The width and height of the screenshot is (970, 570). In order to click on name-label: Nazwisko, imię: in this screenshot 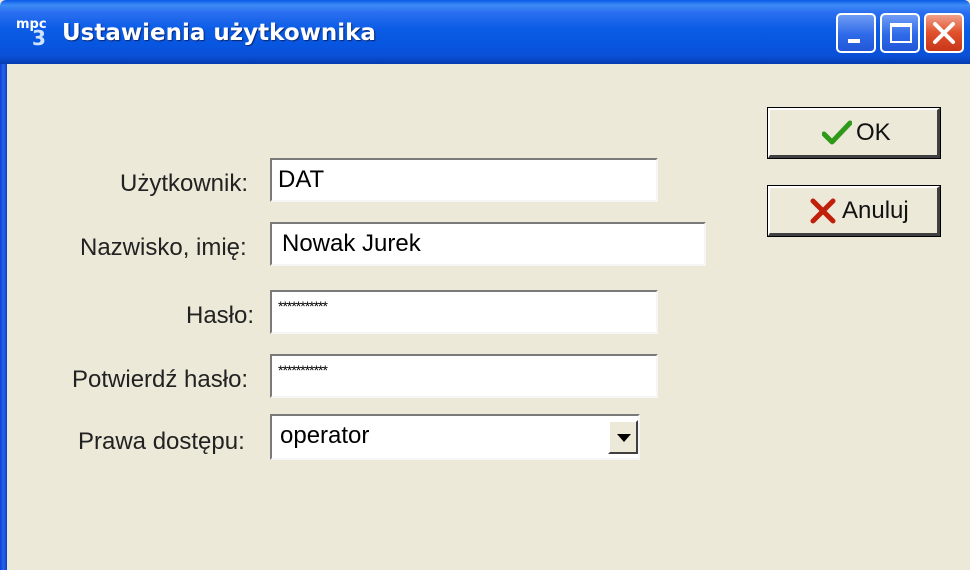, I will do `click(163, 247)`.